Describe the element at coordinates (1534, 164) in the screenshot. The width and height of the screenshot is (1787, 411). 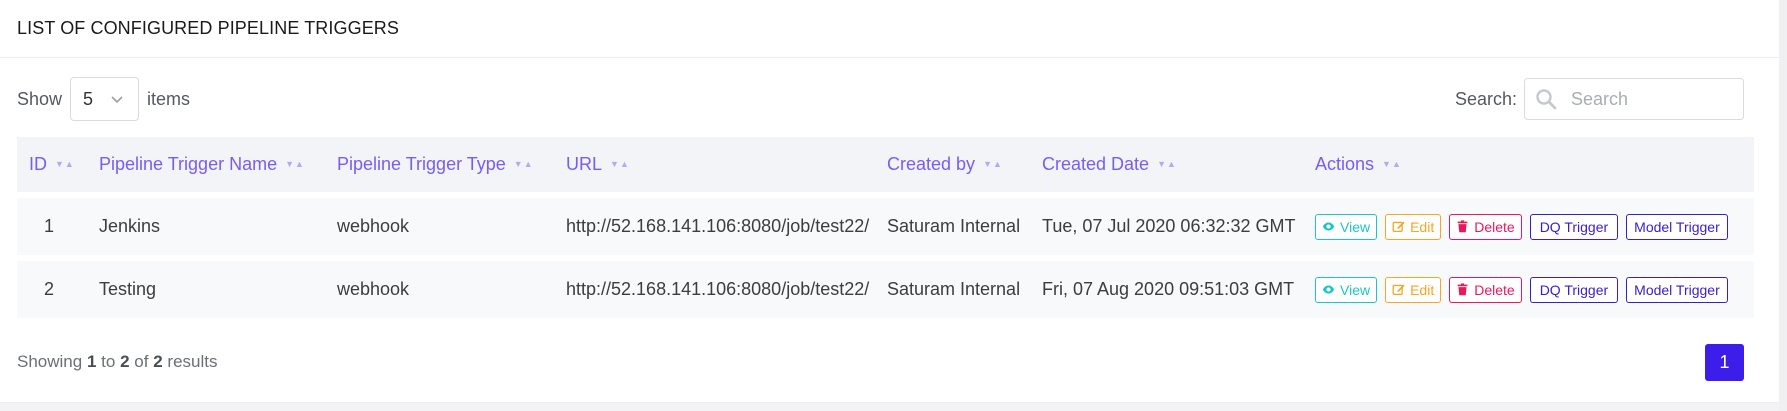
I see `column-header-actions: Actions ▼ ▲` at that location.